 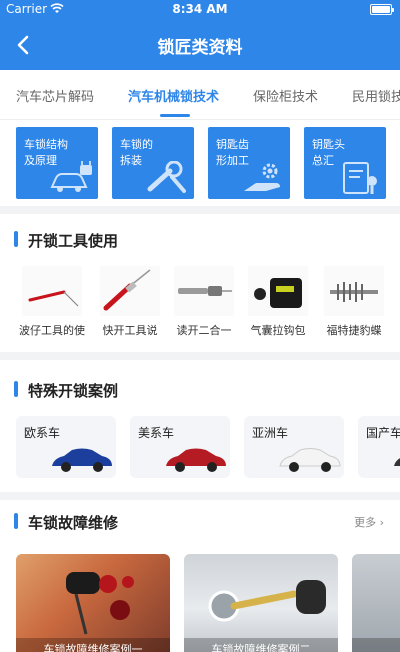 What do you see at coordinates (376, 95) in the screenshot?
I see `tab-civil-lock: 民用锁技` at bounding box center [376, 95].